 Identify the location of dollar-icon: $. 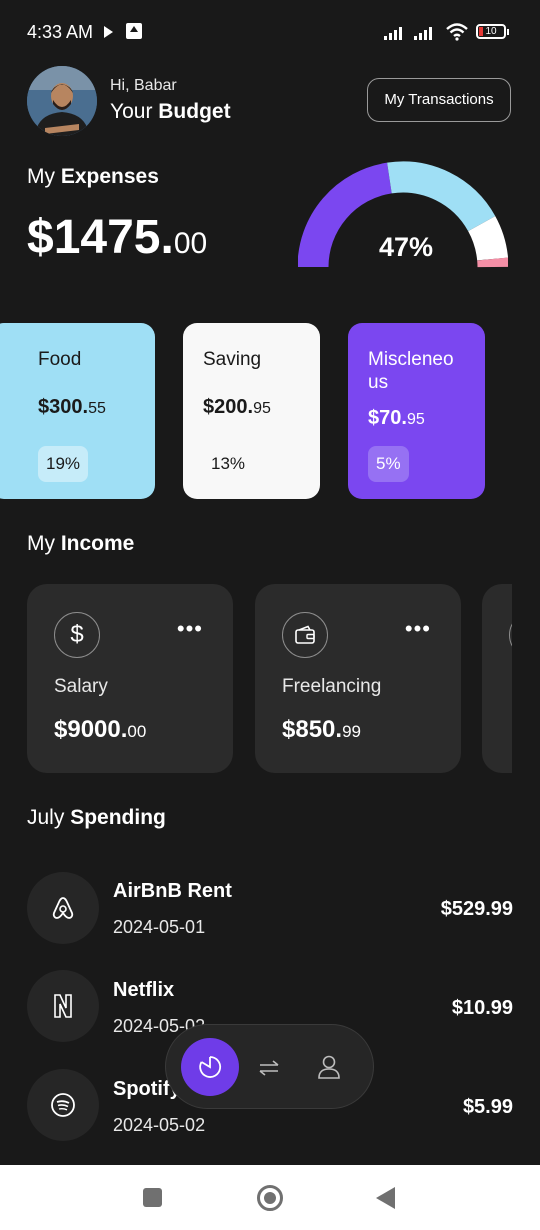
(77, 635).